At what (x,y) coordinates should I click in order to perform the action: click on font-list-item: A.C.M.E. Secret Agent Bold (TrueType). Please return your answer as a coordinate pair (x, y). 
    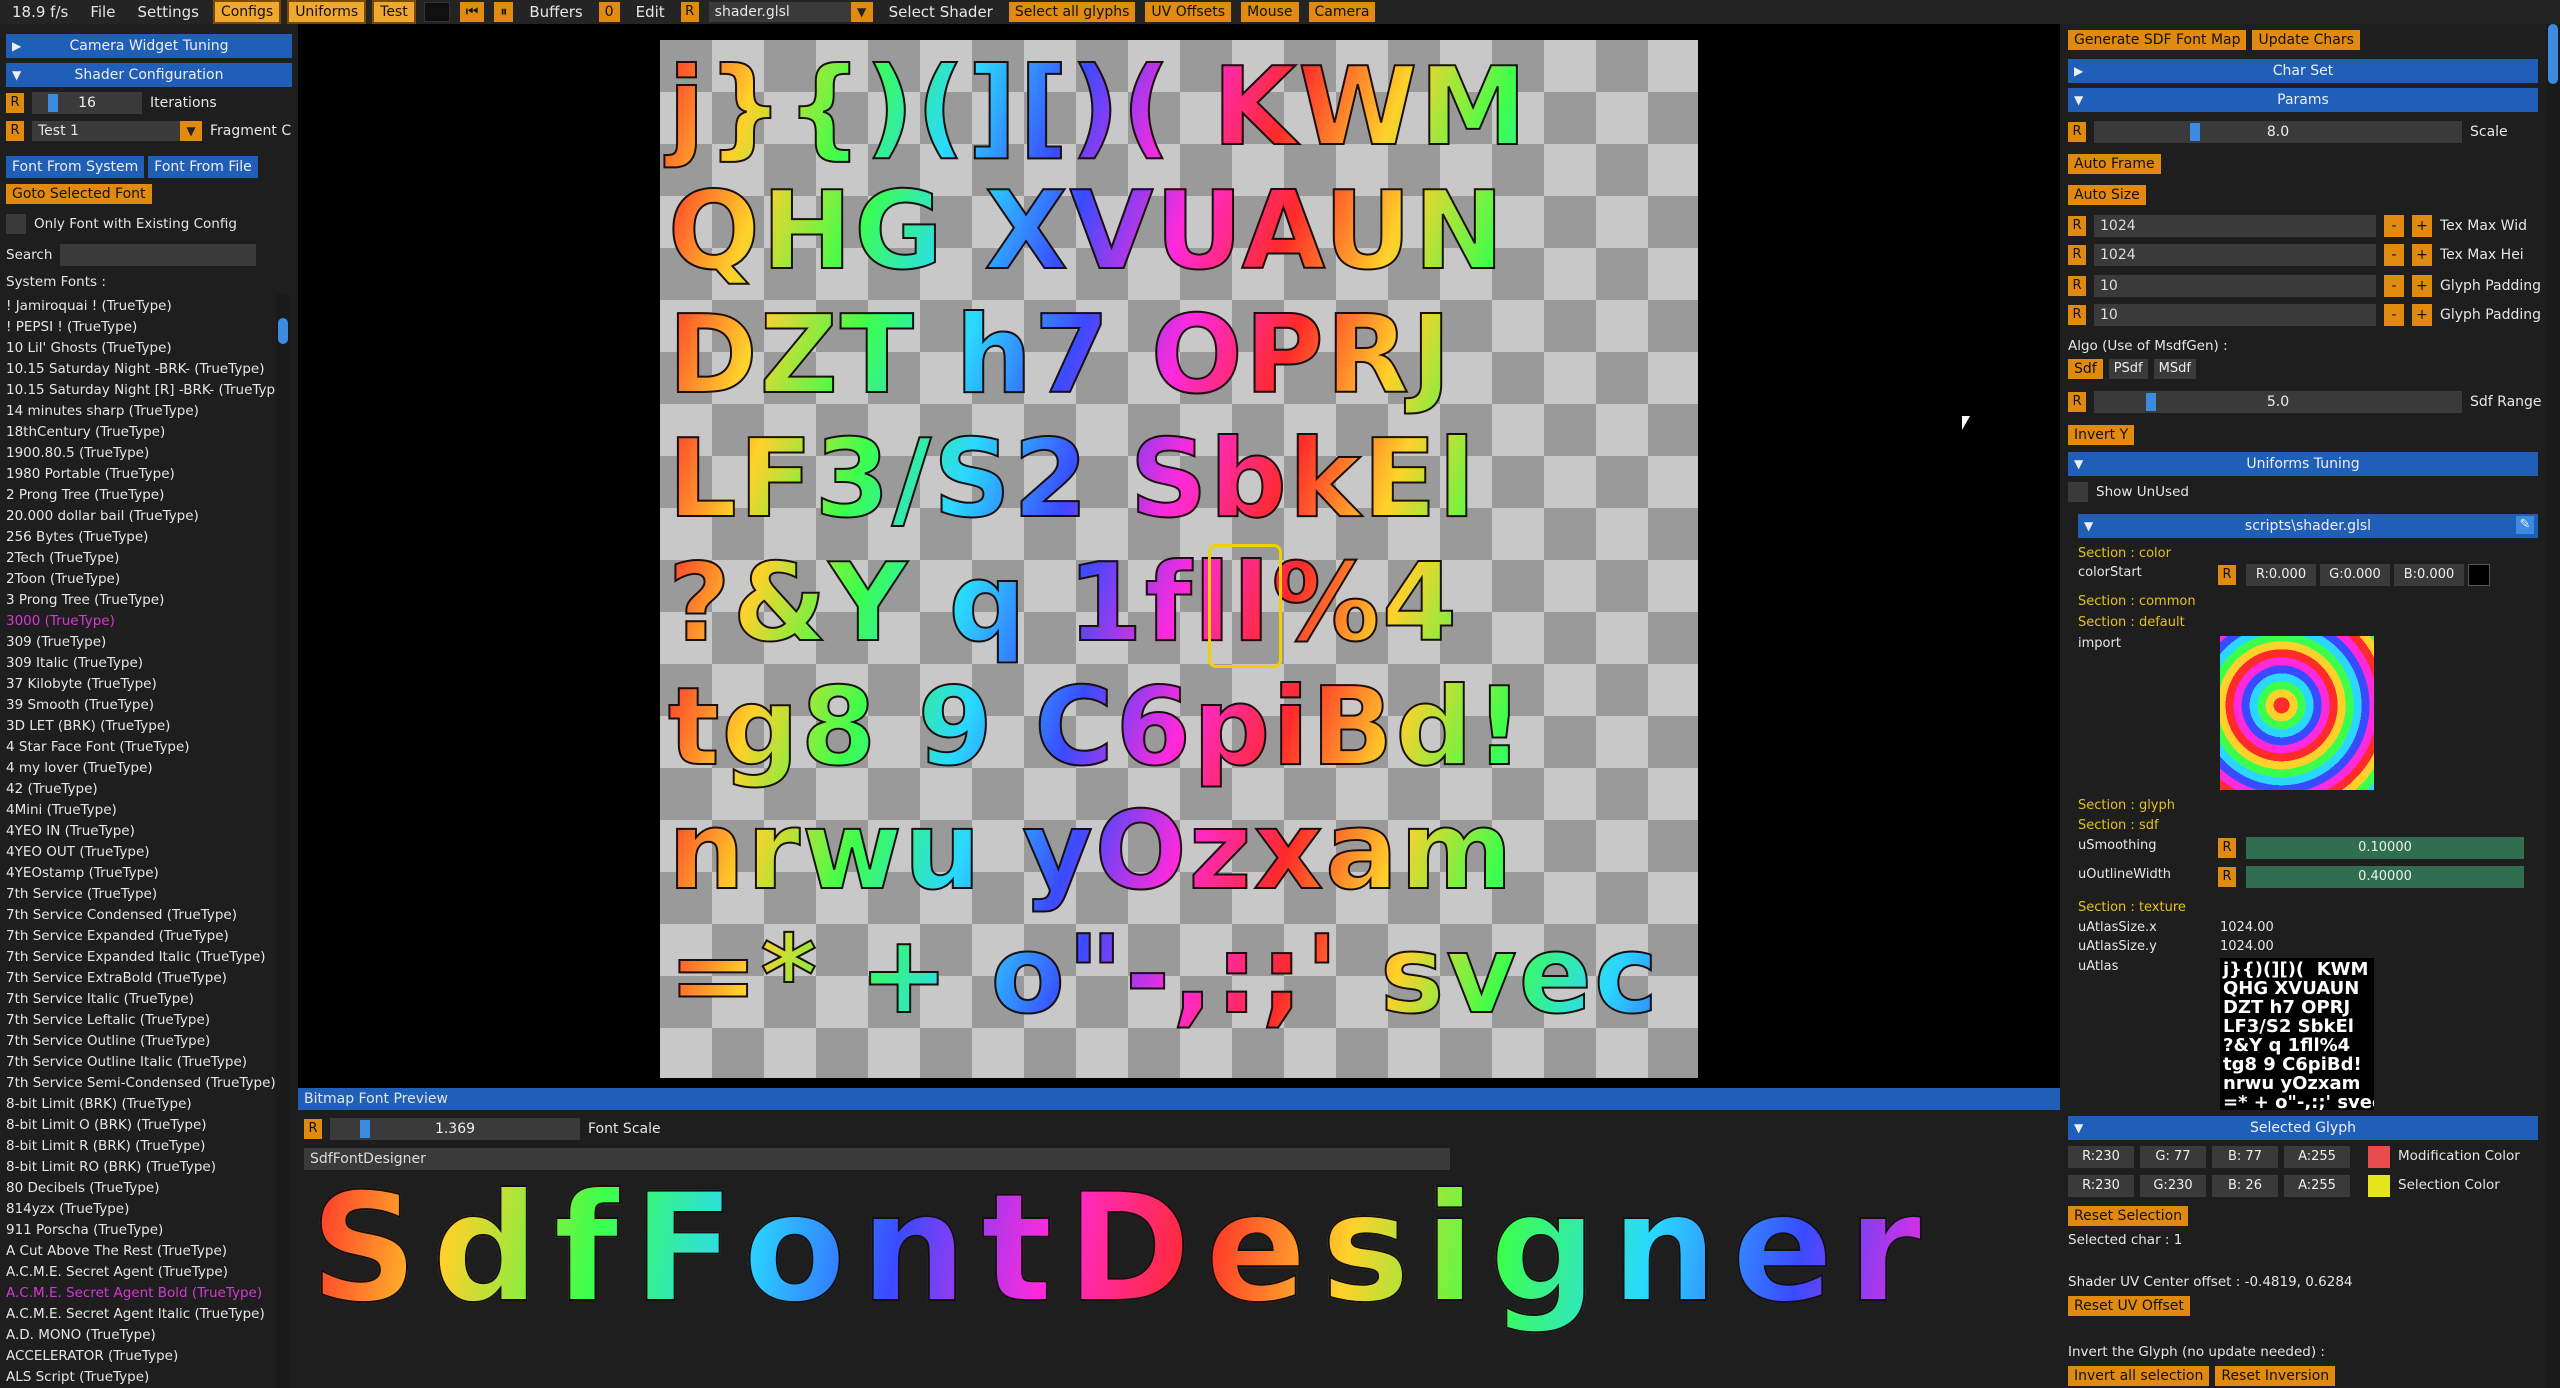
    Looking at the image, I should click on (141, 1293).